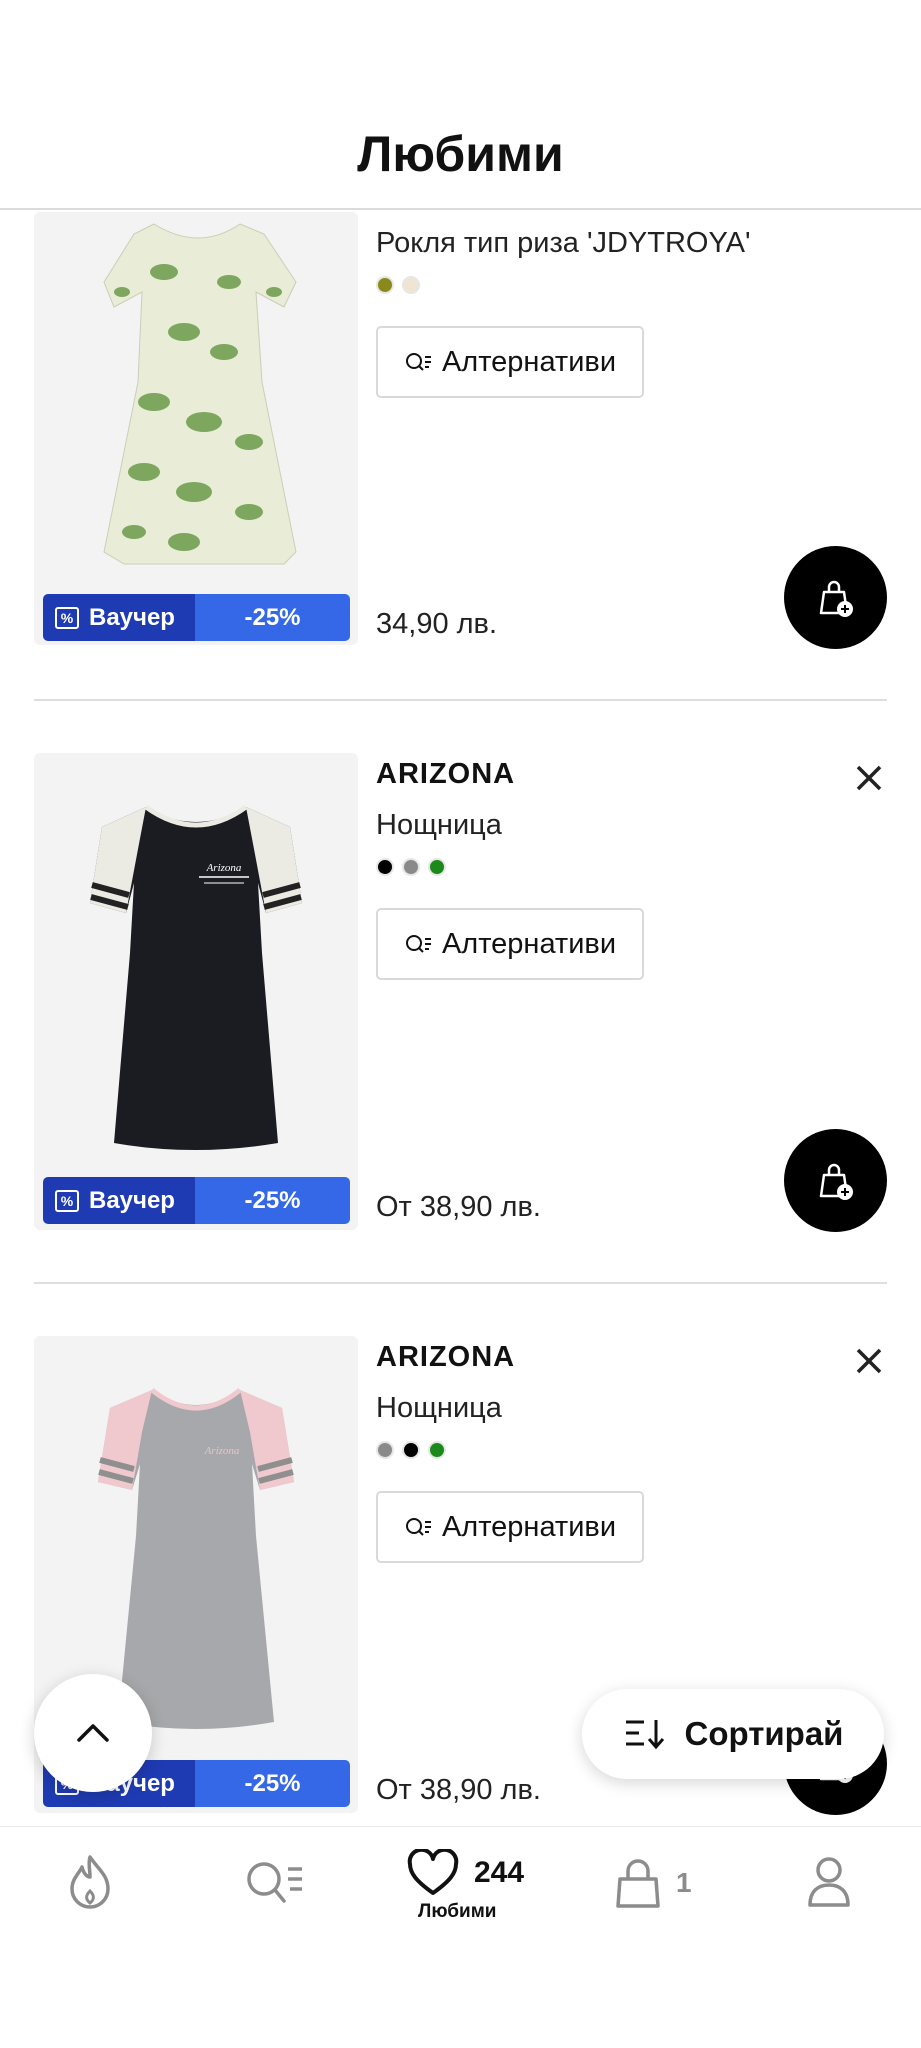 The height and width of the screenshot is (2048, 921). I want to click on scroll-to-top-button, so click(93, 1733).